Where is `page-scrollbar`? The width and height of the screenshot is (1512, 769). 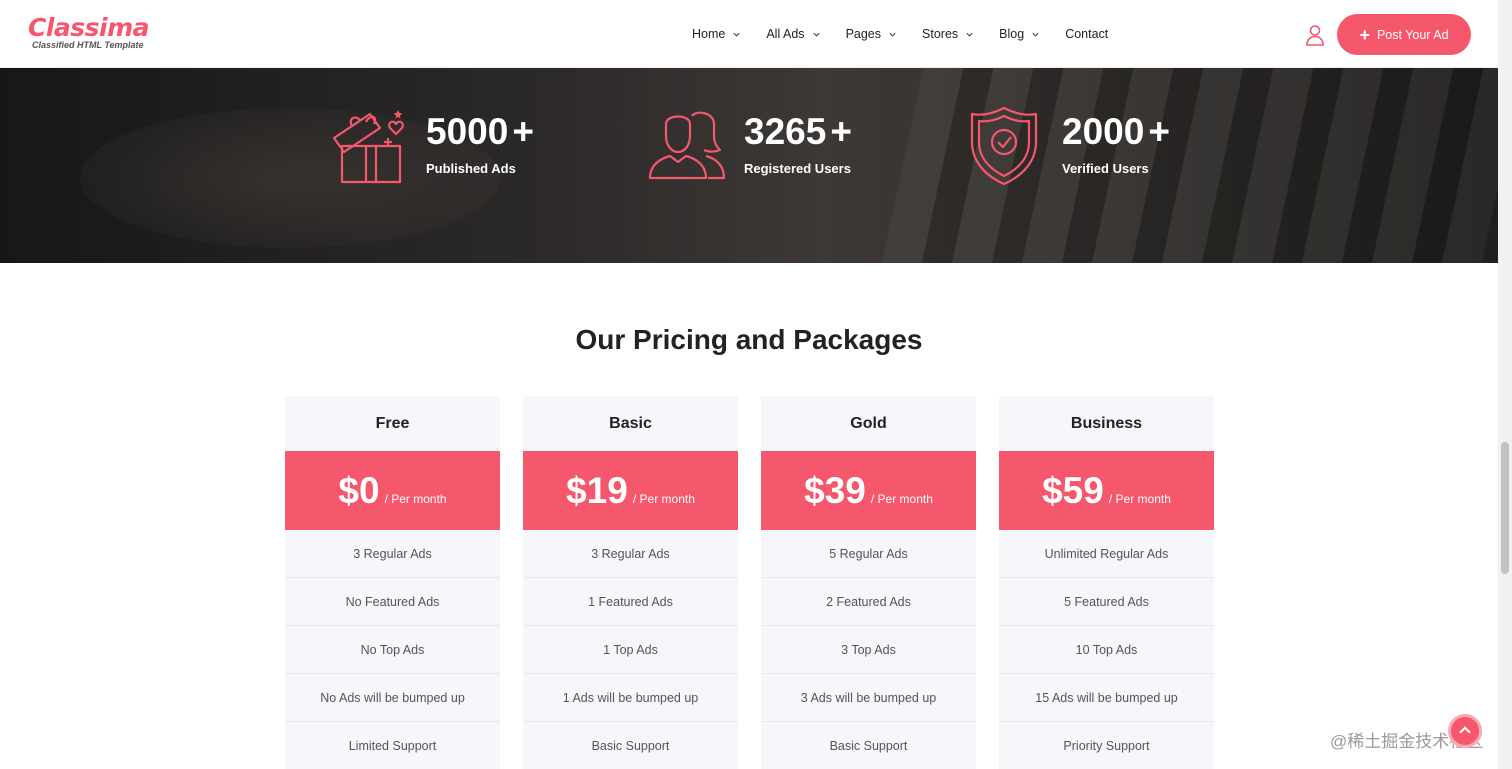
page-scrollbar is located at coordinates (1505, 384).